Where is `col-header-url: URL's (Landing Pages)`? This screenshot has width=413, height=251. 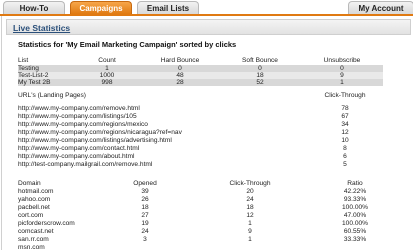
col-header-url: URL's (Landing Pages) is located at coordinates (52, 95).